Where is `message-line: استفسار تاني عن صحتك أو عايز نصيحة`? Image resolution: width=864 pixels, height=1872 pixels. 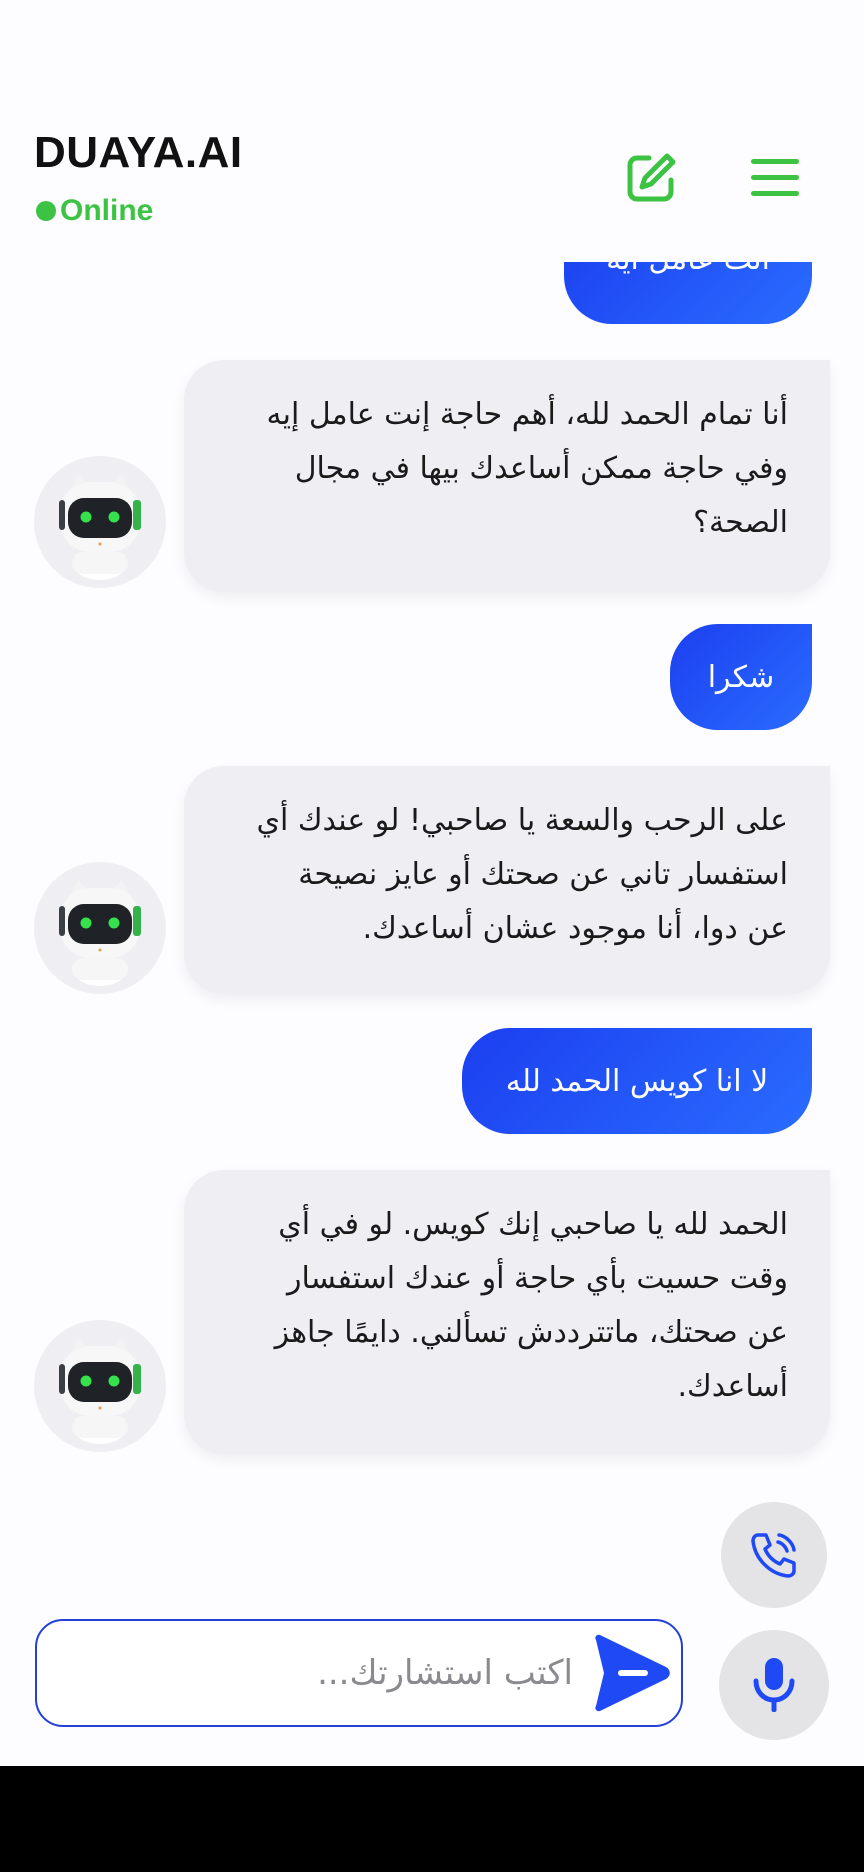 message-line: استفسار تاني عن صحتك أو عايز نصيحة is located at coordinates (543, 874).